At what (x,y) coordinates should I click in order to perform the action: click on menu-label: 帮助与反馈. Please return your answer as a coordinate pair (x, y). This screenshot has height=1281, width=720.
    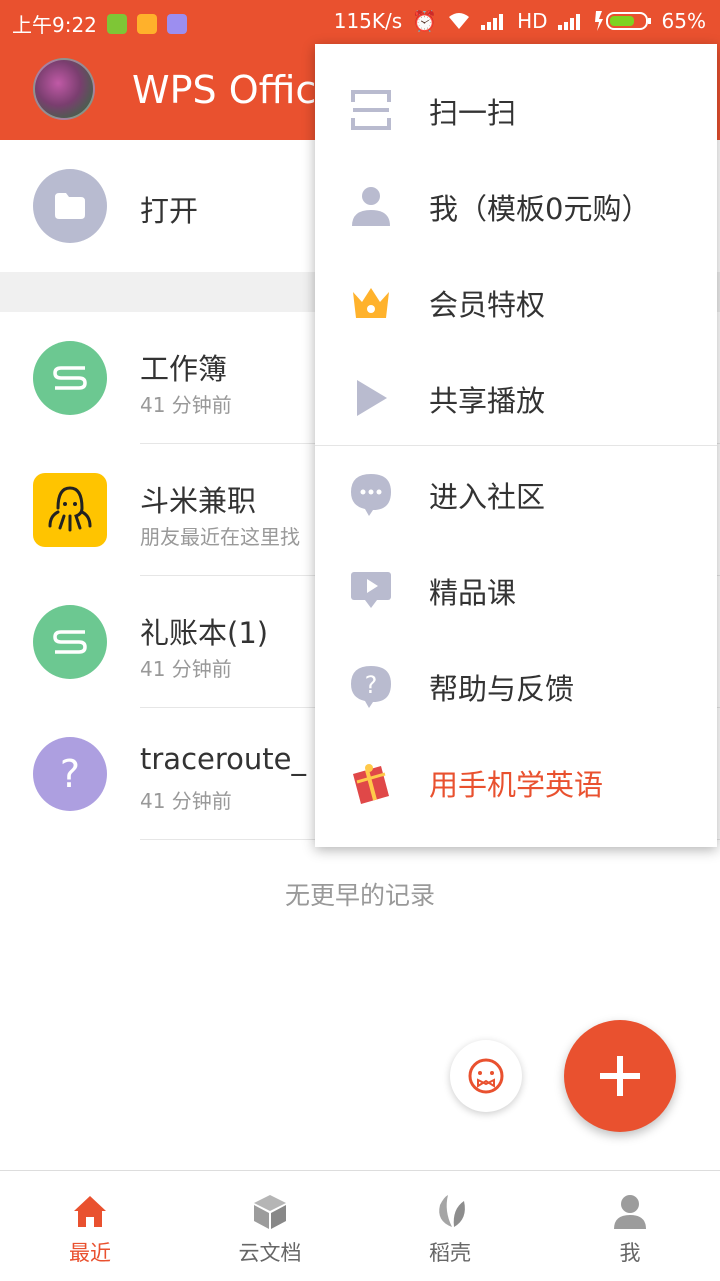
    Looking at the image, I should click on (502, 689).